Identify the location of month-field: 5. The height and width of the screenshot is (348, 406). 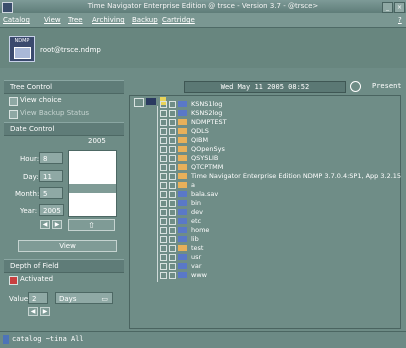
(51, 193).